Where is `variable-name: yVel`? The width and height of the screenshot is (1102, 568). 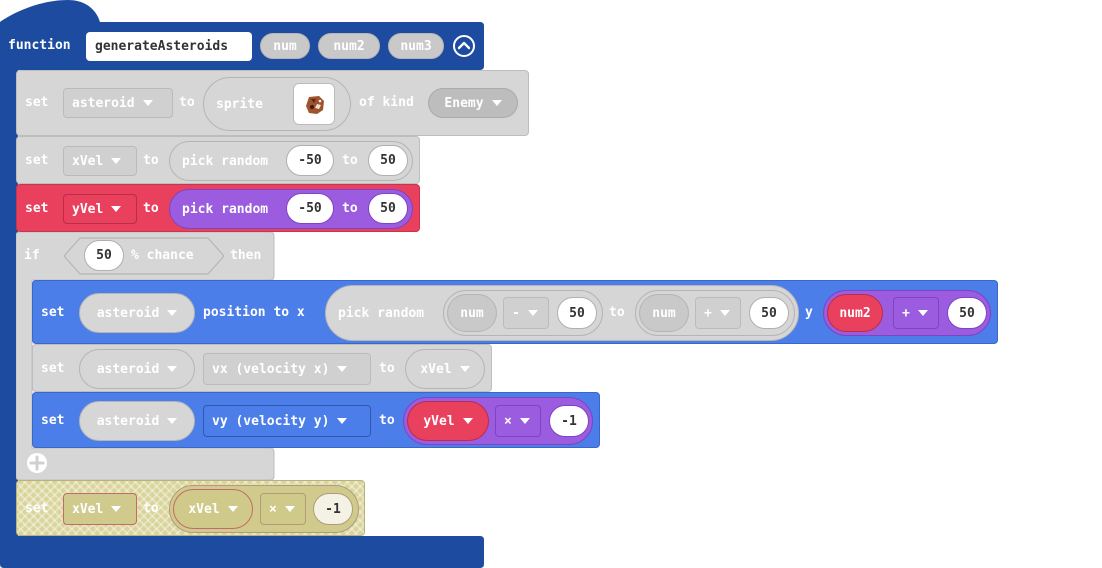 variable-name: yVel is located at coordinates (88, 209).